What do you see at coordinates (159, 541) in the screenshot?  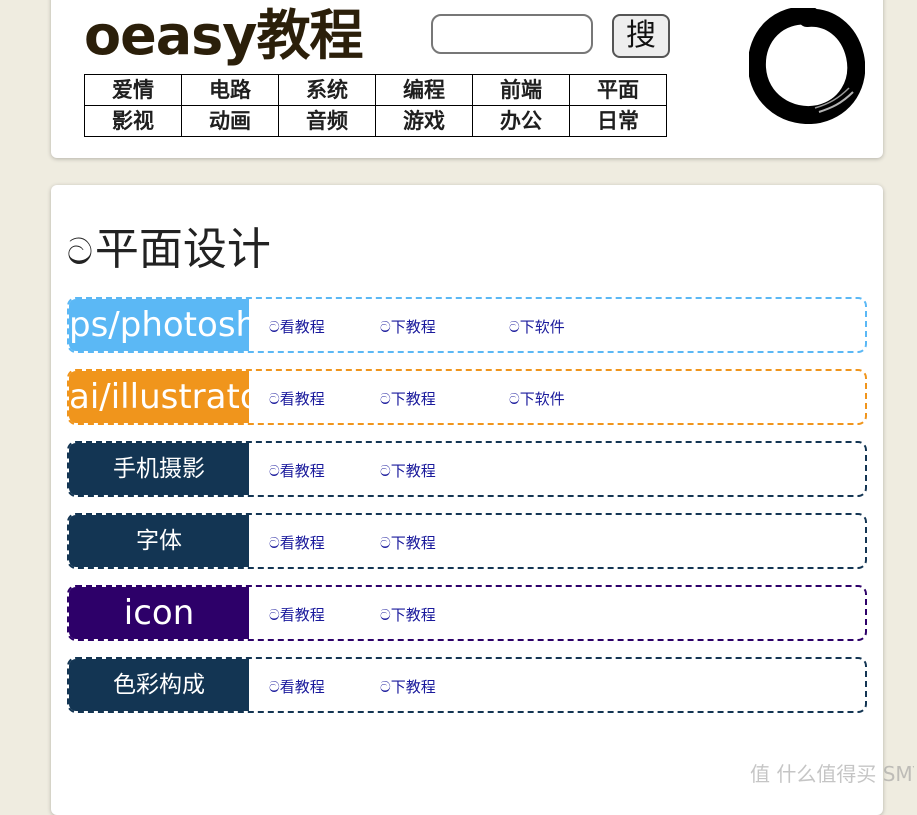 I see `course-label: 字体` at bounding box center [159, 541].